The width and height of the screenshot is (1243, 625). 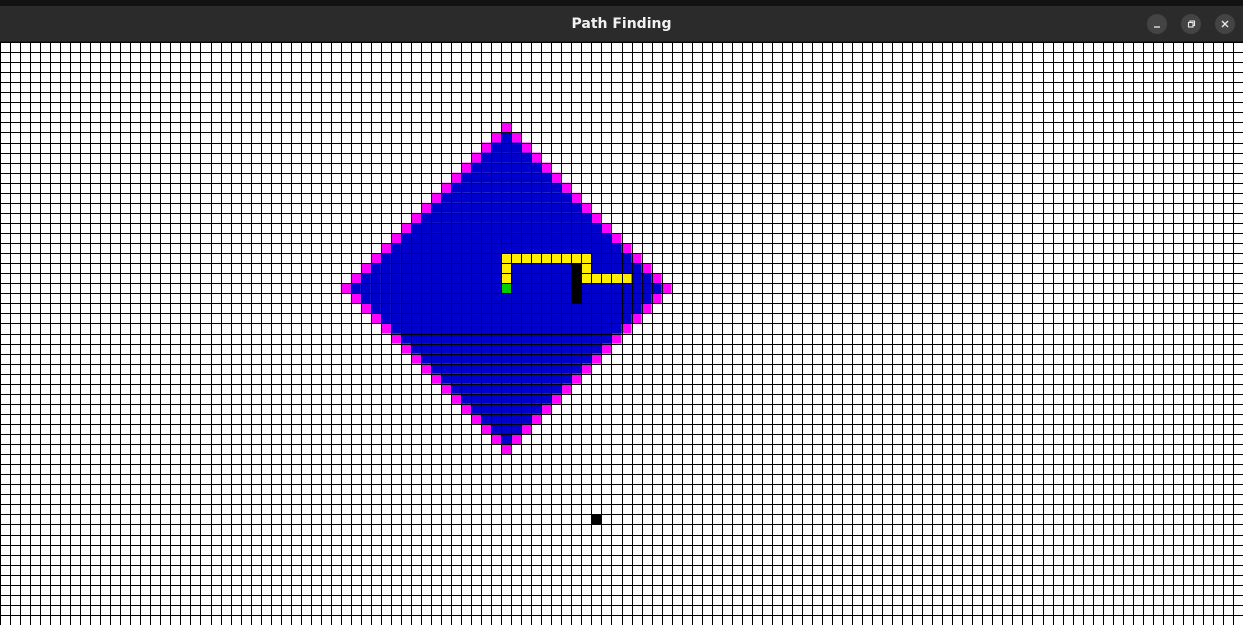 I want to click on title-bar: Path Finding, so click(x=621, y=24).